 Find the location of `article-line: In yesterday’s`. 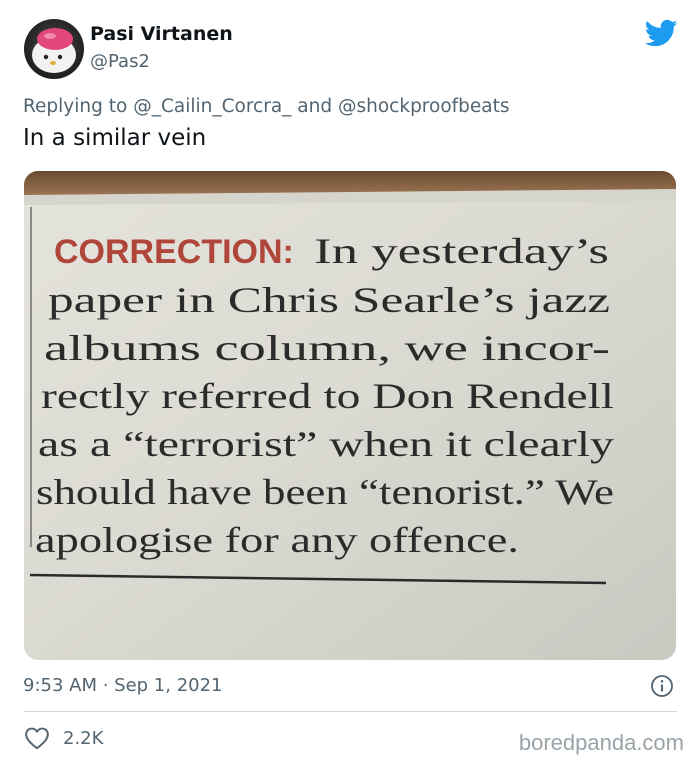

article-line: In yesterday’s is located at coordinates (461, 251).